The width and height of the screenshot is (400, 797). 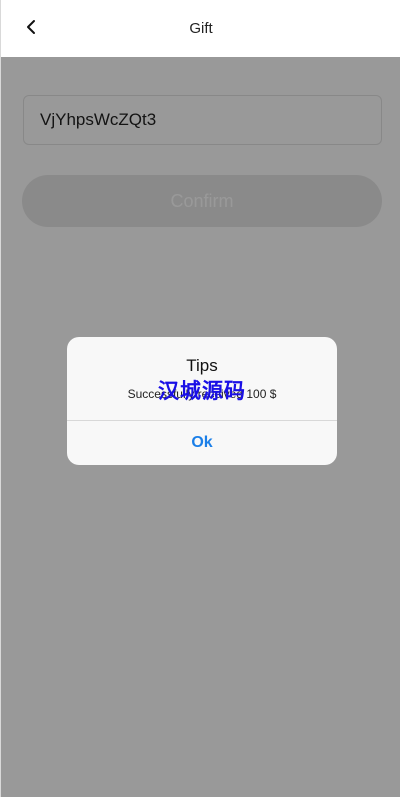 I want to click on watermark-text: 汉城源码, so click(x=202, y=391).